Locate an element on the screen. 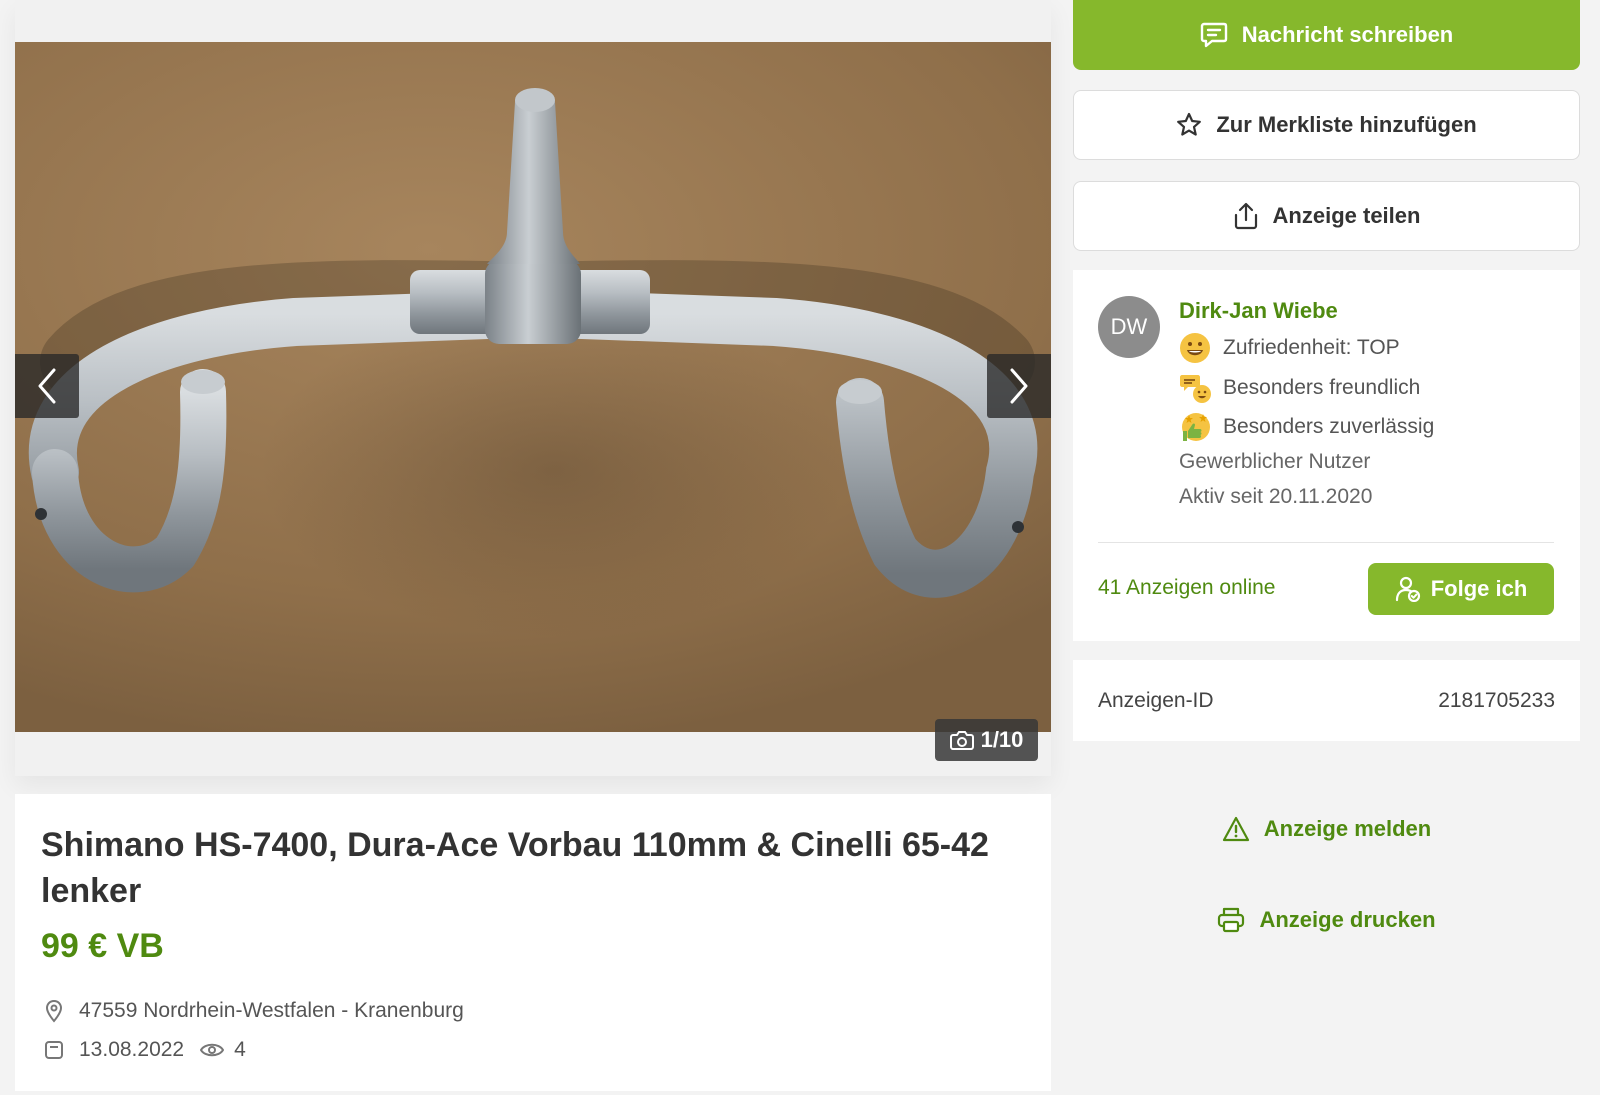  thumbs-up-stars-icon is located at coordinates (1196, 427).